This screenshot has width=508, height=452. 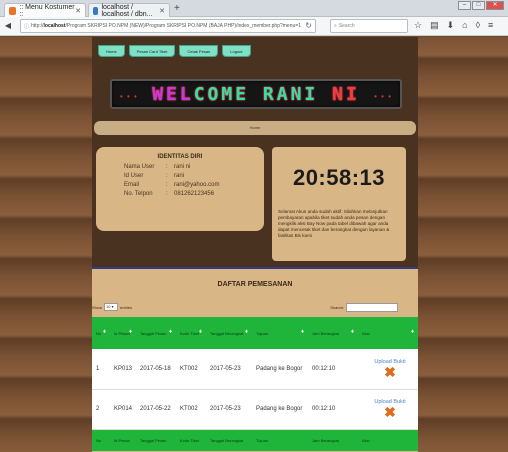 What do you see at coordinates (478, 25) in the screenshot?
I see `pocket-icon: ◊` at bounding box center [478, 25].